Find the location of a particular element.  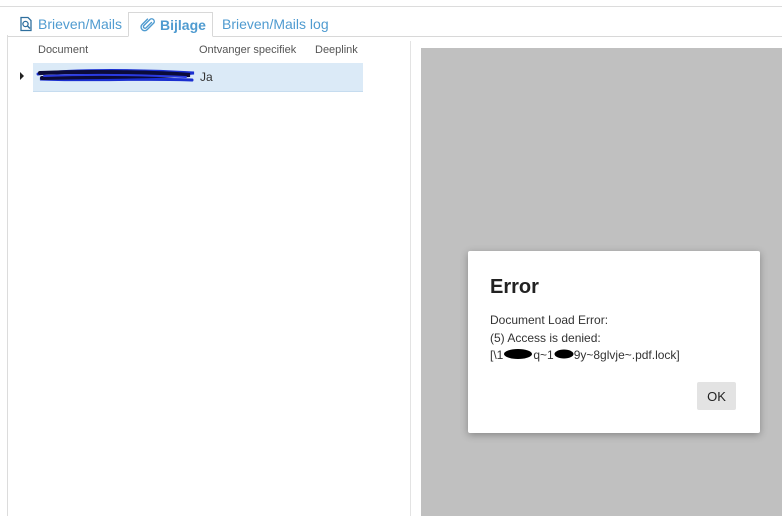

tab-bijlage-label: Bijlage is located at coordinates (183, 24).